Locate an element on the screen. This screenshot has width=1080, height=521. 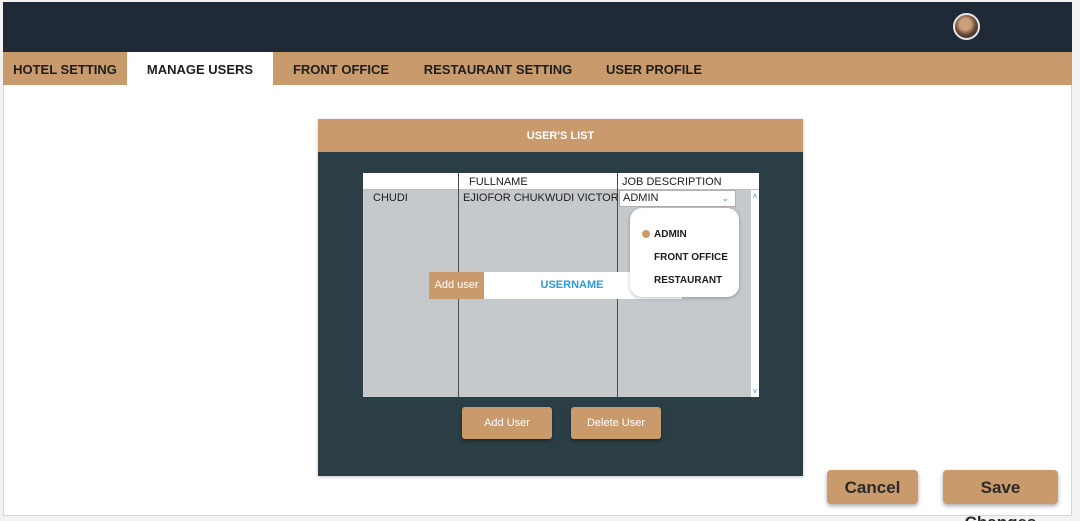
scroll-down-icon: ˅ is located at coordinates (755, 392).